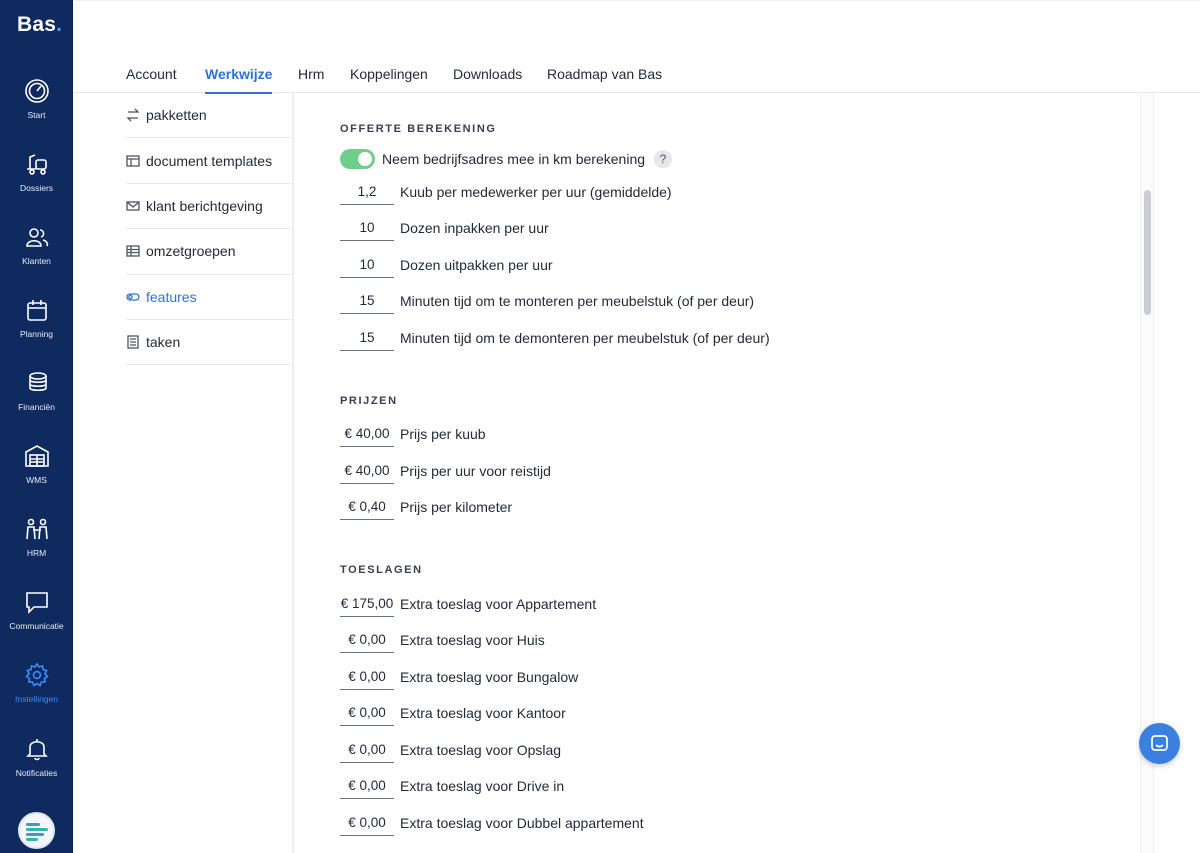  I want to click on submenu-item-omzetgroepen: omzetgroepen, so click(209, 252).